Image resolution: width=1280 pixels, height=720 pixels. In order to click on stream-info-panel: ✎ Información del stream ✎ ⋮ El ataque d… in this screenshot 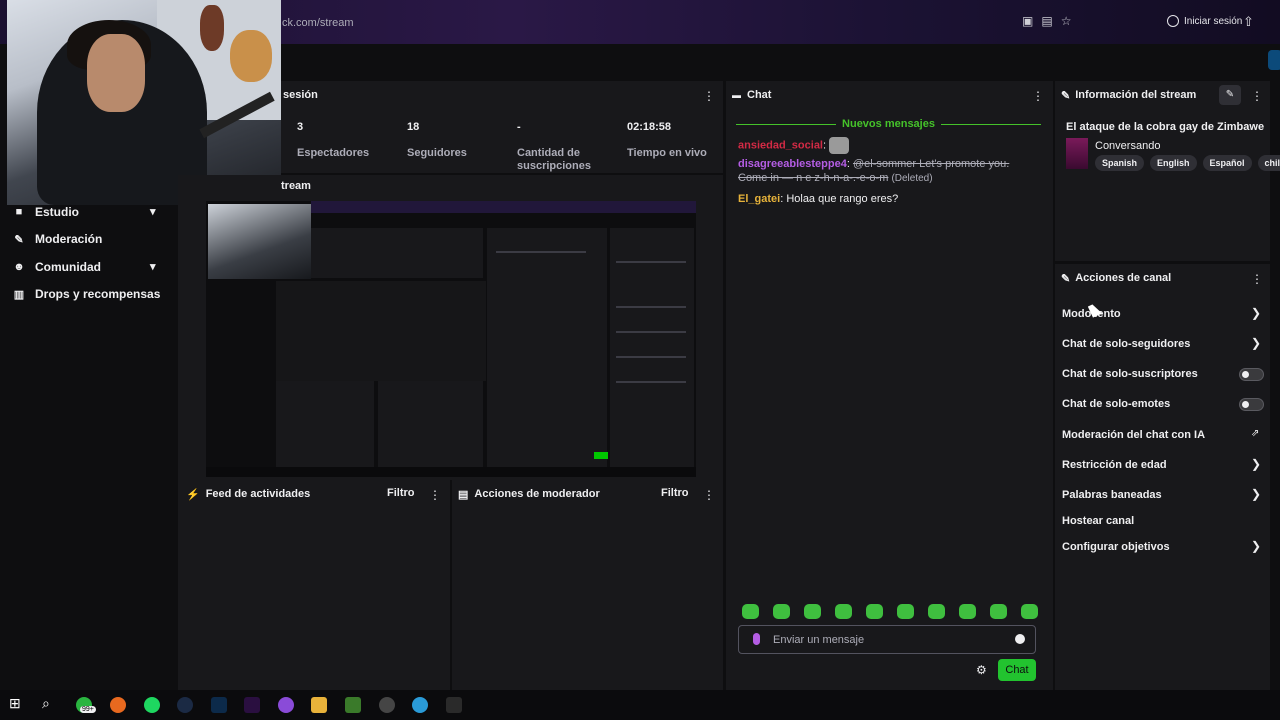, I will do `click(1167, 171)`.